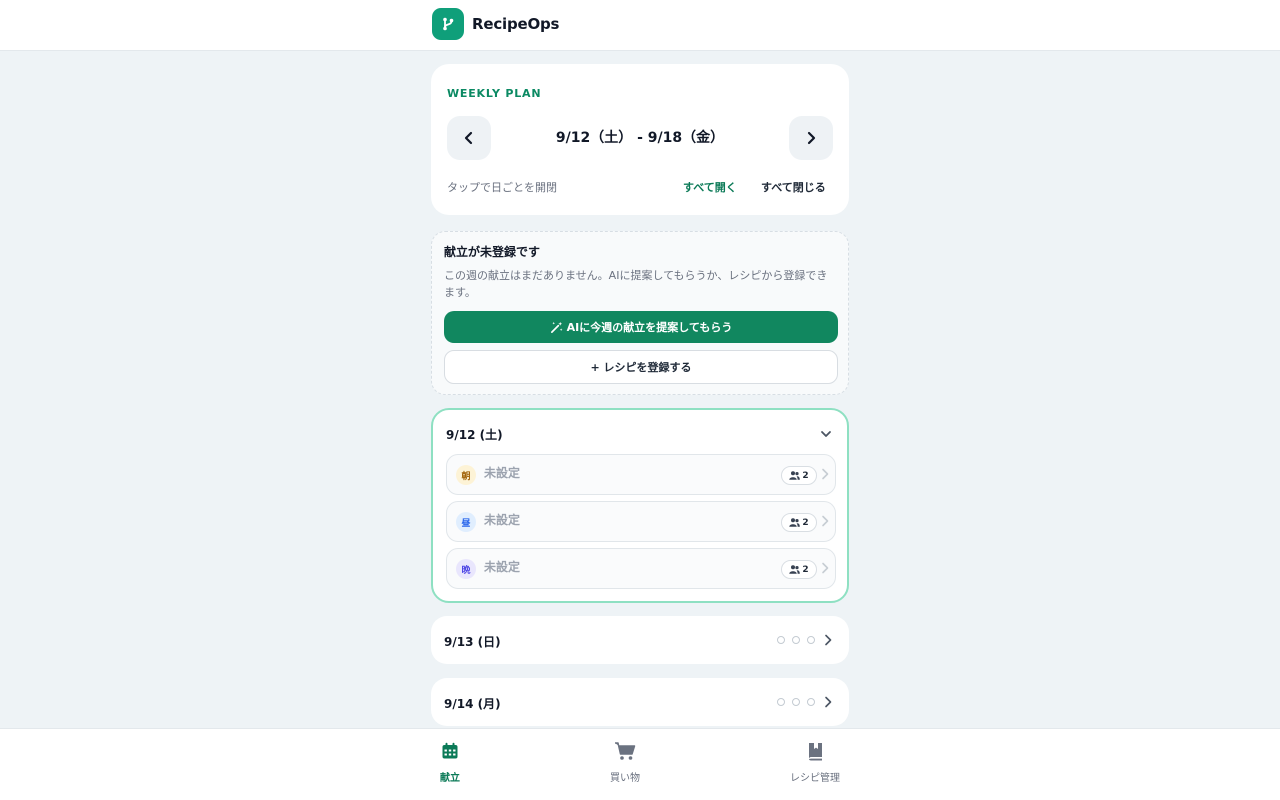 This screenshot has height=800, width=1280. What do you see at coordinates (636, 284) in the screenshot?
I see `empty-description: この週の献立はまだありません。AIに提案してもらうか、レシピから登録できます。` at bounding box center [636, 284].